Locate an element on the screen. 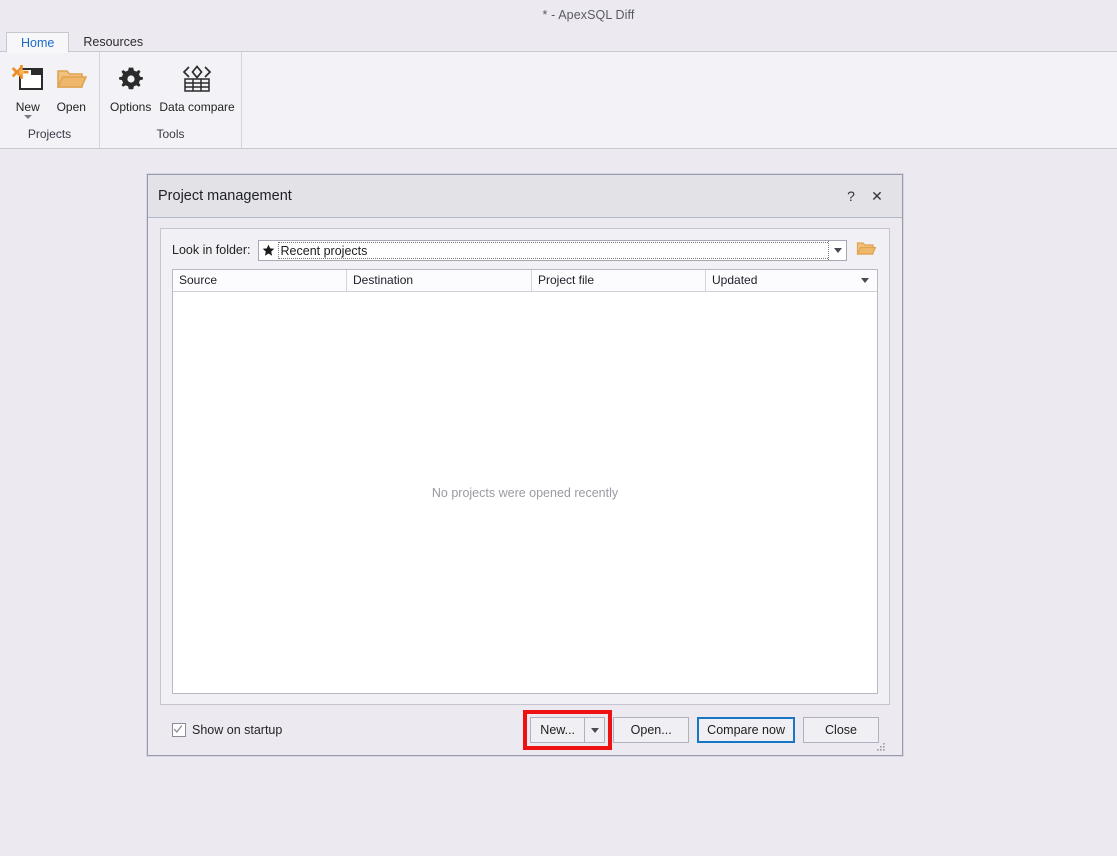  look-in-folder-value: Recent projects is located at coordinates (552, 250).